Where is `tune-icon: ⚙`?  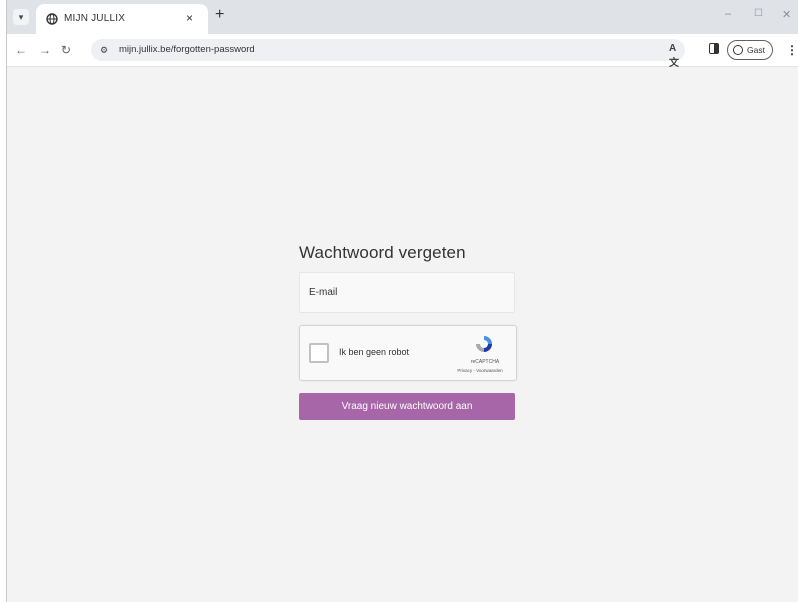
tune-icon: ⚙ is located at coordinates (104, 50).